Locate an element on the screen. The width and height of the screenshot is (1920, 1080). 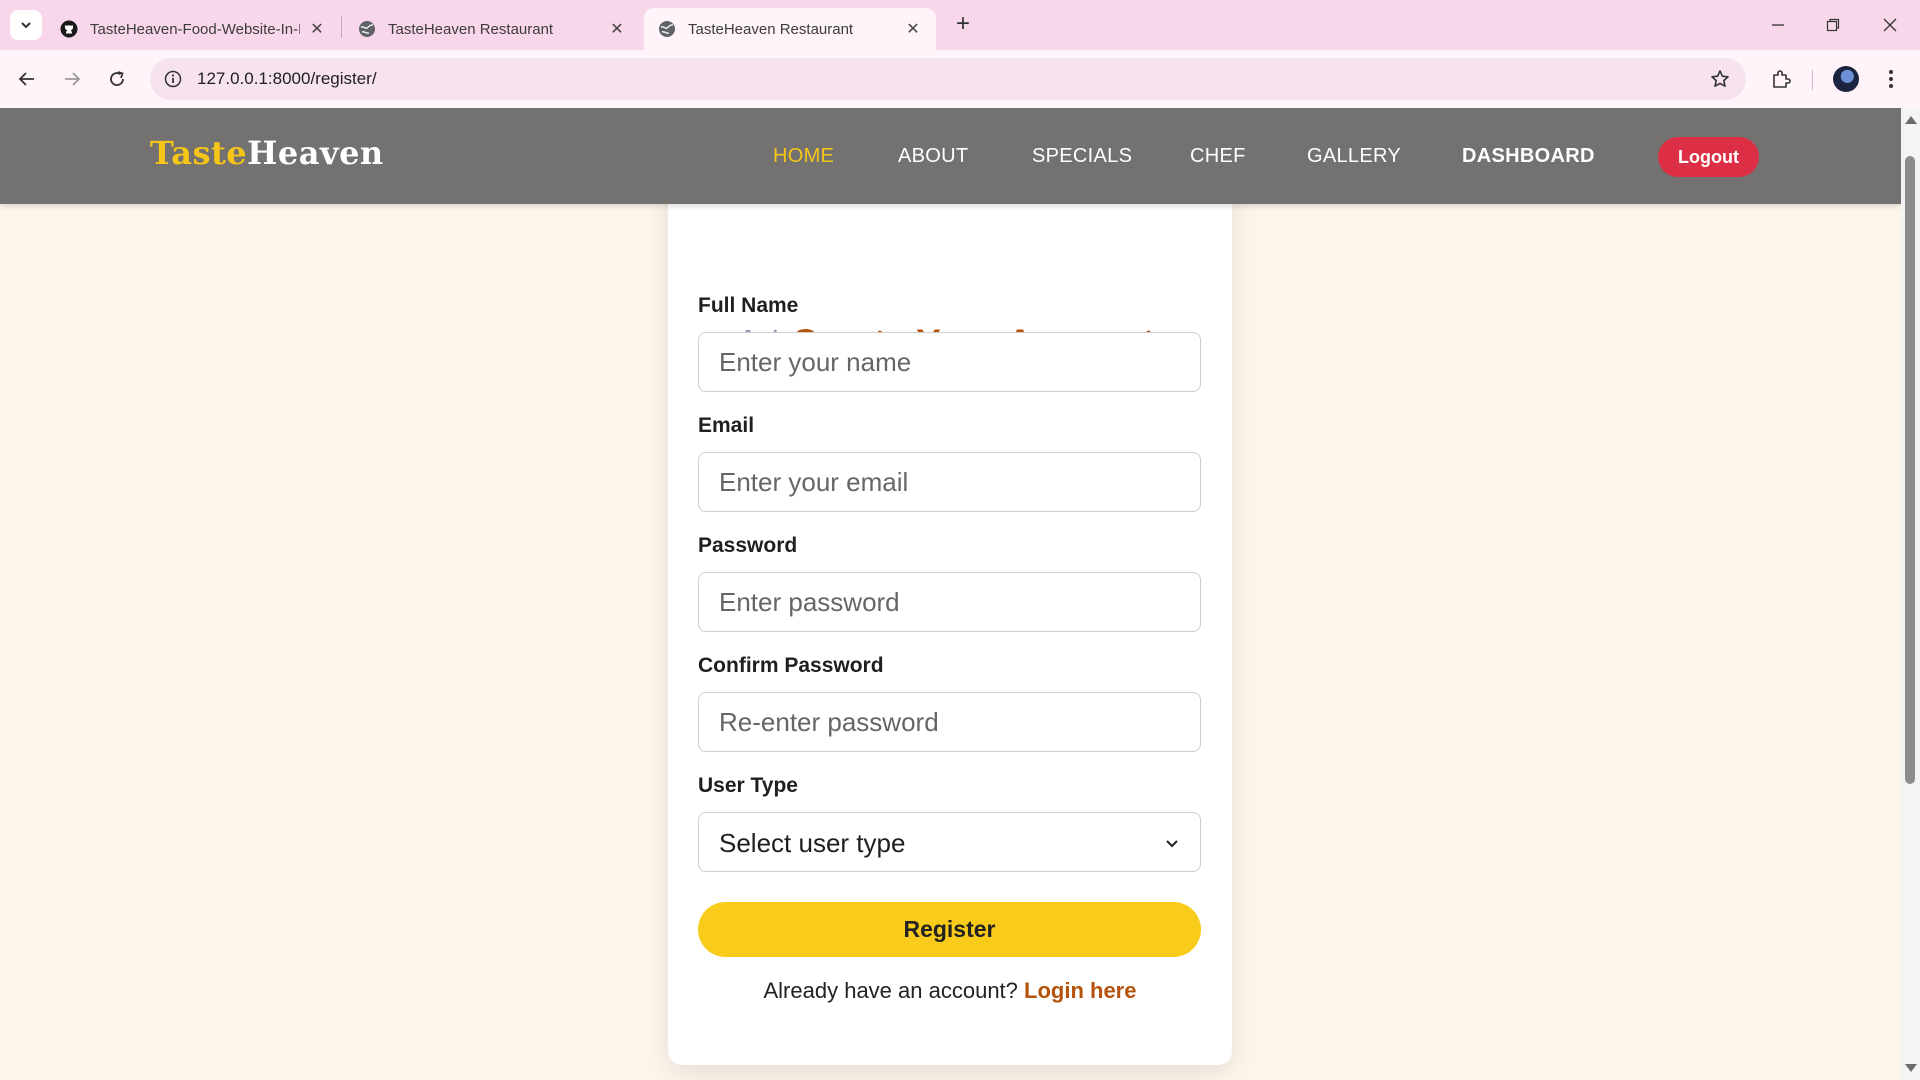
extensions-button is located at coordinates (1781, 79).